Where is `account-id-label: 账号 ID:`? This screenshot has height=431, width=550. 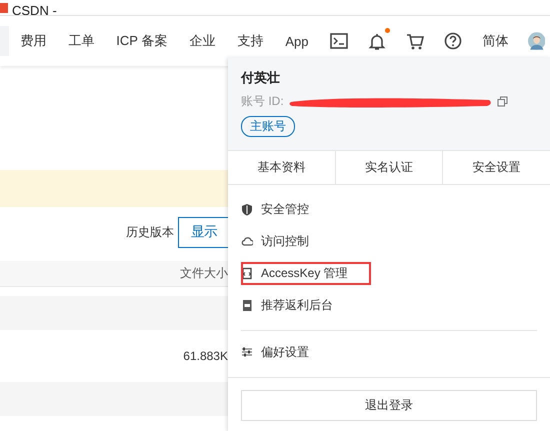
account-id-label: 账号 ID: is located at coordinates (262, 101).